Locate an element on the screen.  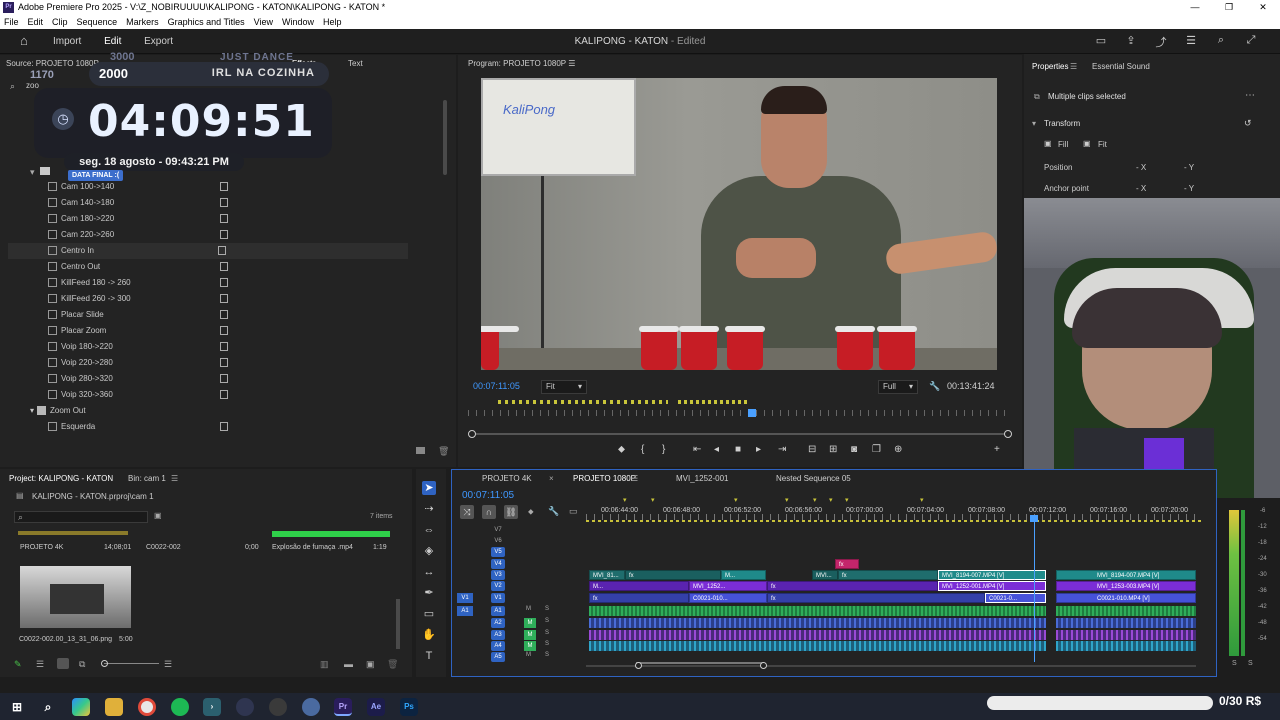
after-effects-icon: Ae is located at coordinates (376, 707).